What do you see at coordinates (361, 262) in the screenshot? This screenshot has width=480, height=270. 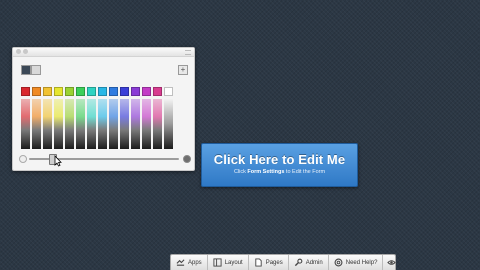 I see `toolbar-help-label: Need Help?` at bounding box center [361, 262].